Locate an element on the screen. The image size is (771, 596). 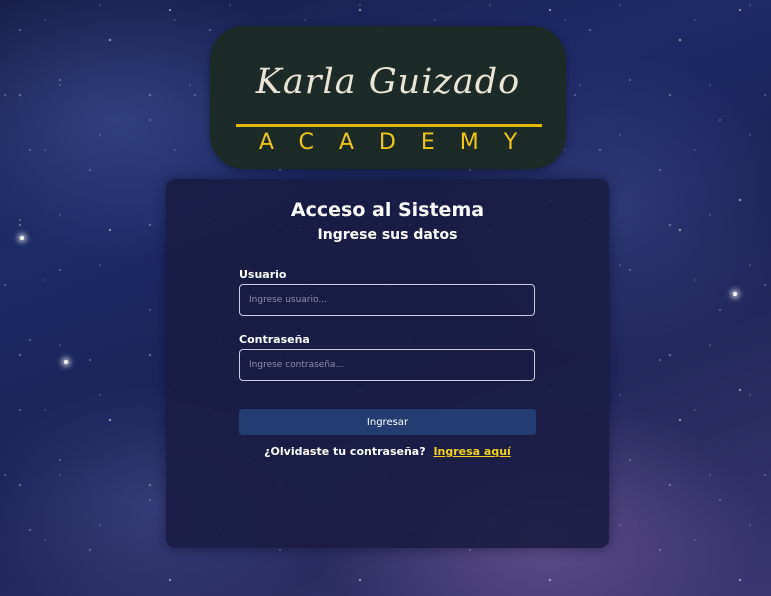
logo-academy-text: ACADEMY is located at coordinates (400, 142).